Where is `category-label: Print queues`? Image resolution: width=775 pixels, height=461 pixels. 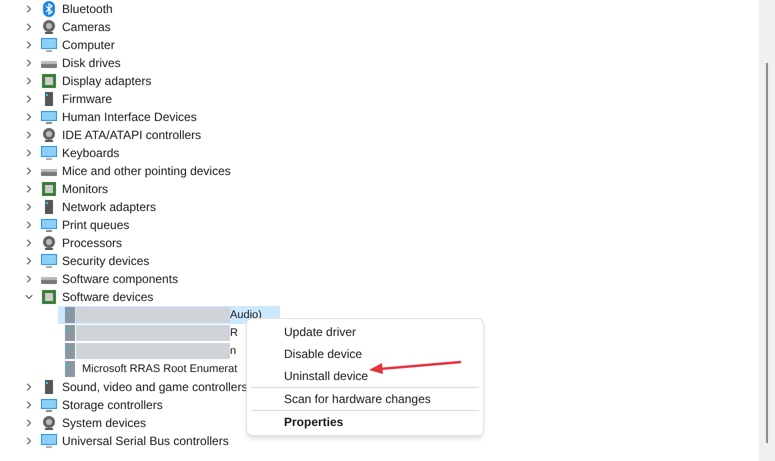
category-label: Print queues is located at coordinates (96, 225).